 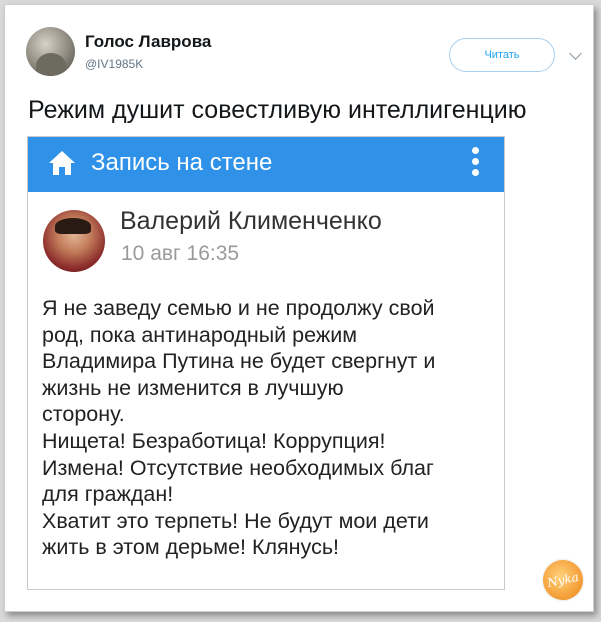 What do you see at coordinates (148, 42) in the screenshot?
I see `author-name: Голос Лаврова` at bounding box center [148, 42].